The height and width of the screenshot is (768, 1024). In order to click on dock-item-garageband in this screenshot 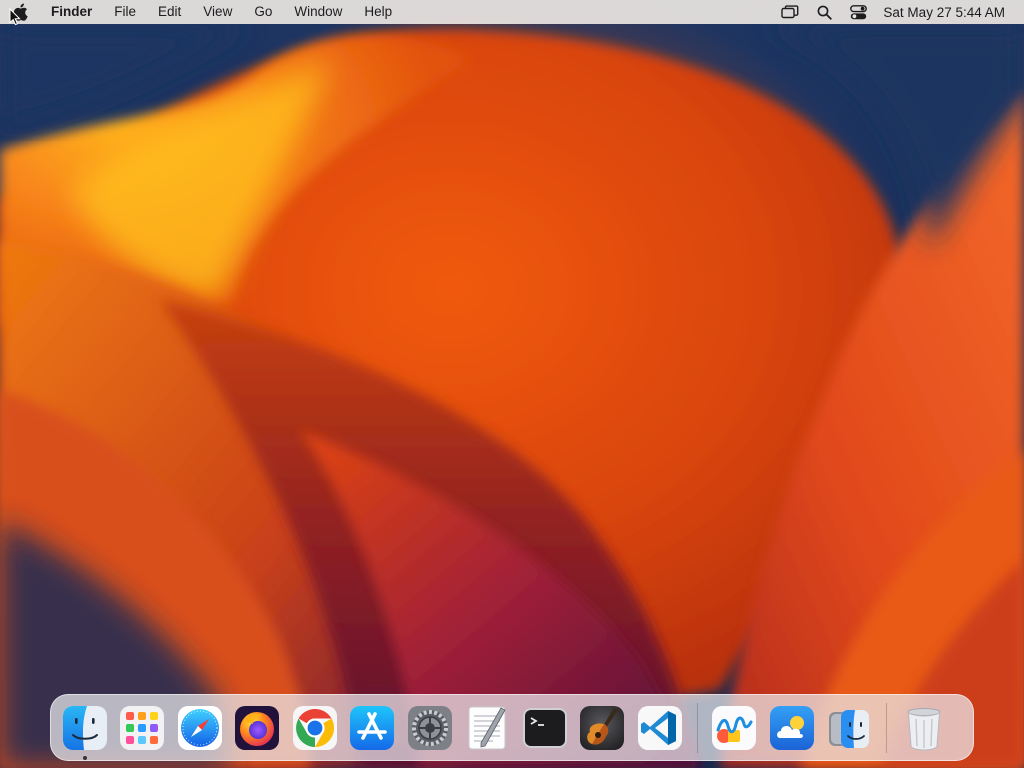, I will do `click(603, 728)`.